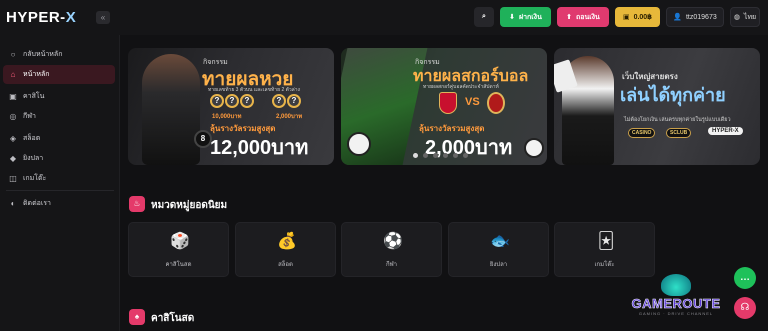 Image resolution: width=768 pixels, height=331 pixels. What do you see at coordinates (13, 54) in the screenshot?
I see `circle-icon: ○` at bounding box center [13, 54].